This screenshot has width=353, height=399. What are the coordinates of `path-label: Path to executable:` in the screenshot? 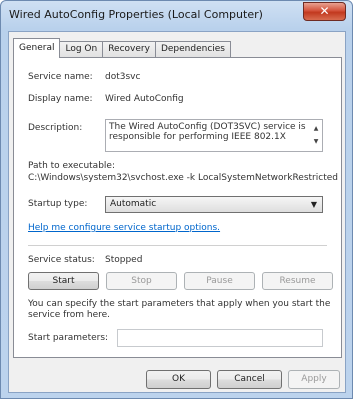 It's located at (71, 166).